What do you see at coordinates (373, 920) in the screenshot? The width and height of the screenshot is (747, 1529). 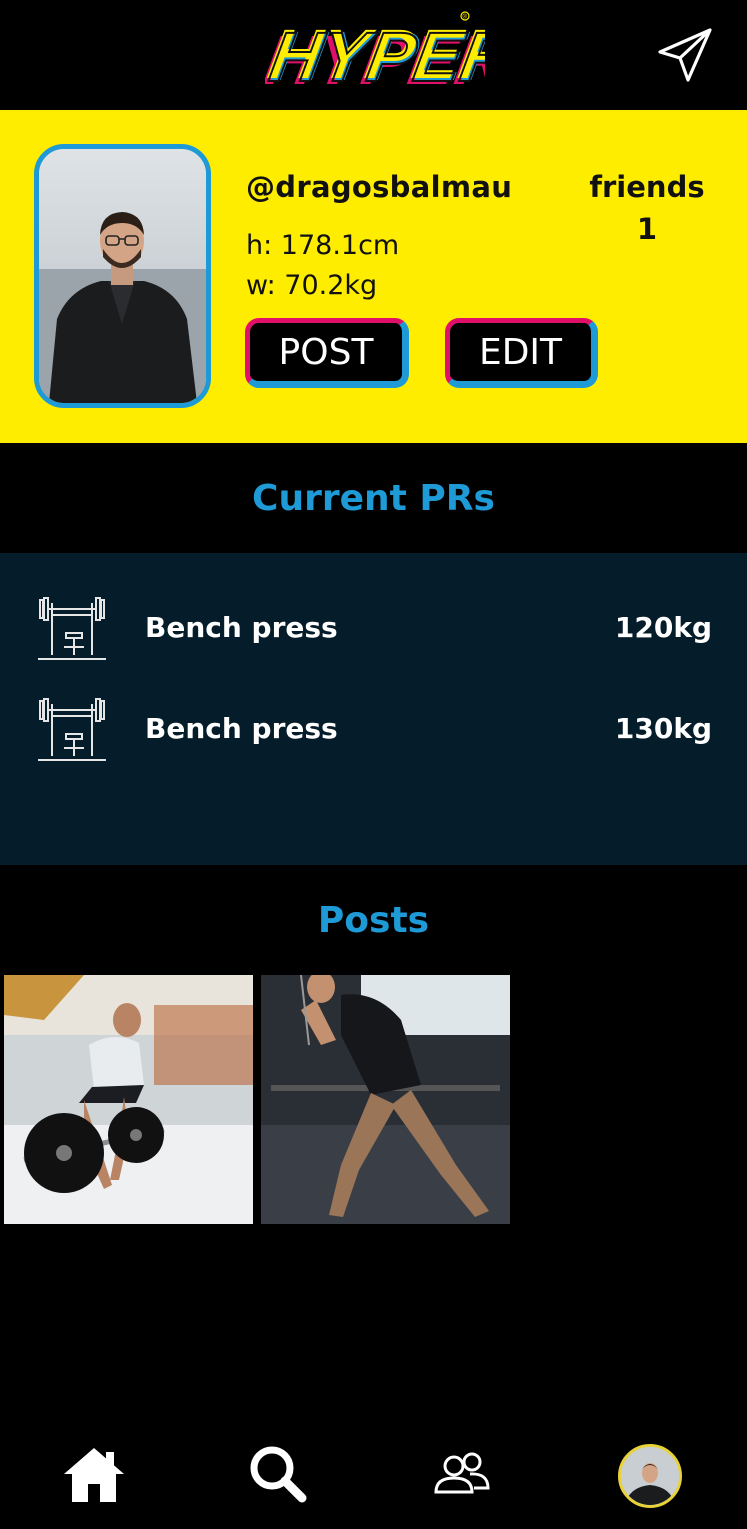 I see `posts-title: Posts` at bounding box center [373, 920].